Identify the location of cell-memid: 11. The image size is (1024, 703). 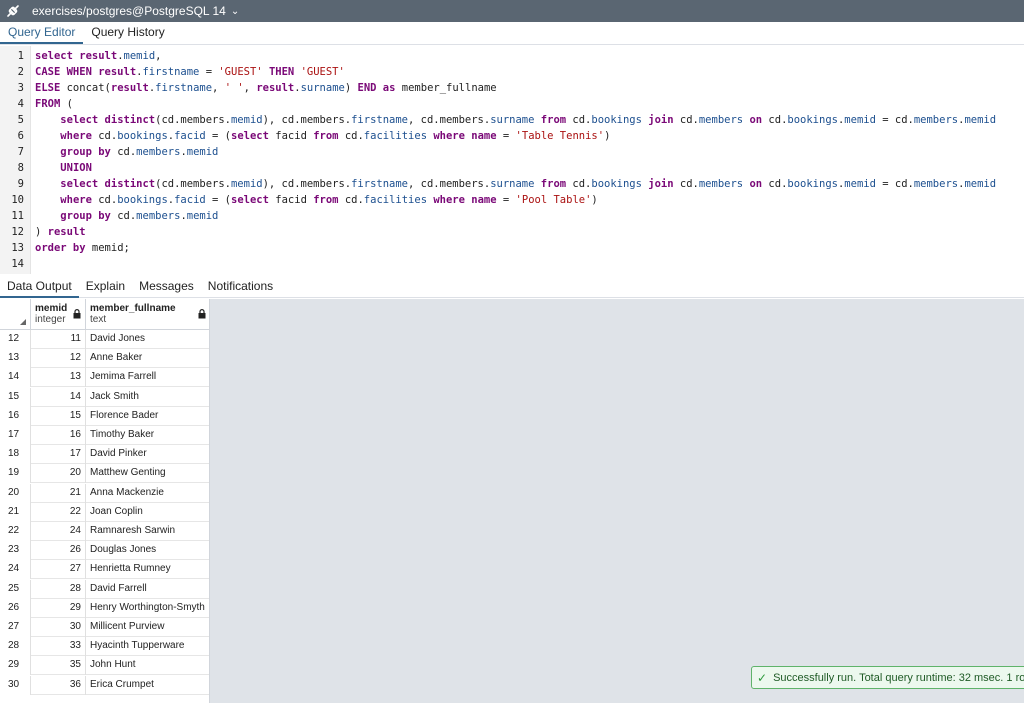
(58, 339).